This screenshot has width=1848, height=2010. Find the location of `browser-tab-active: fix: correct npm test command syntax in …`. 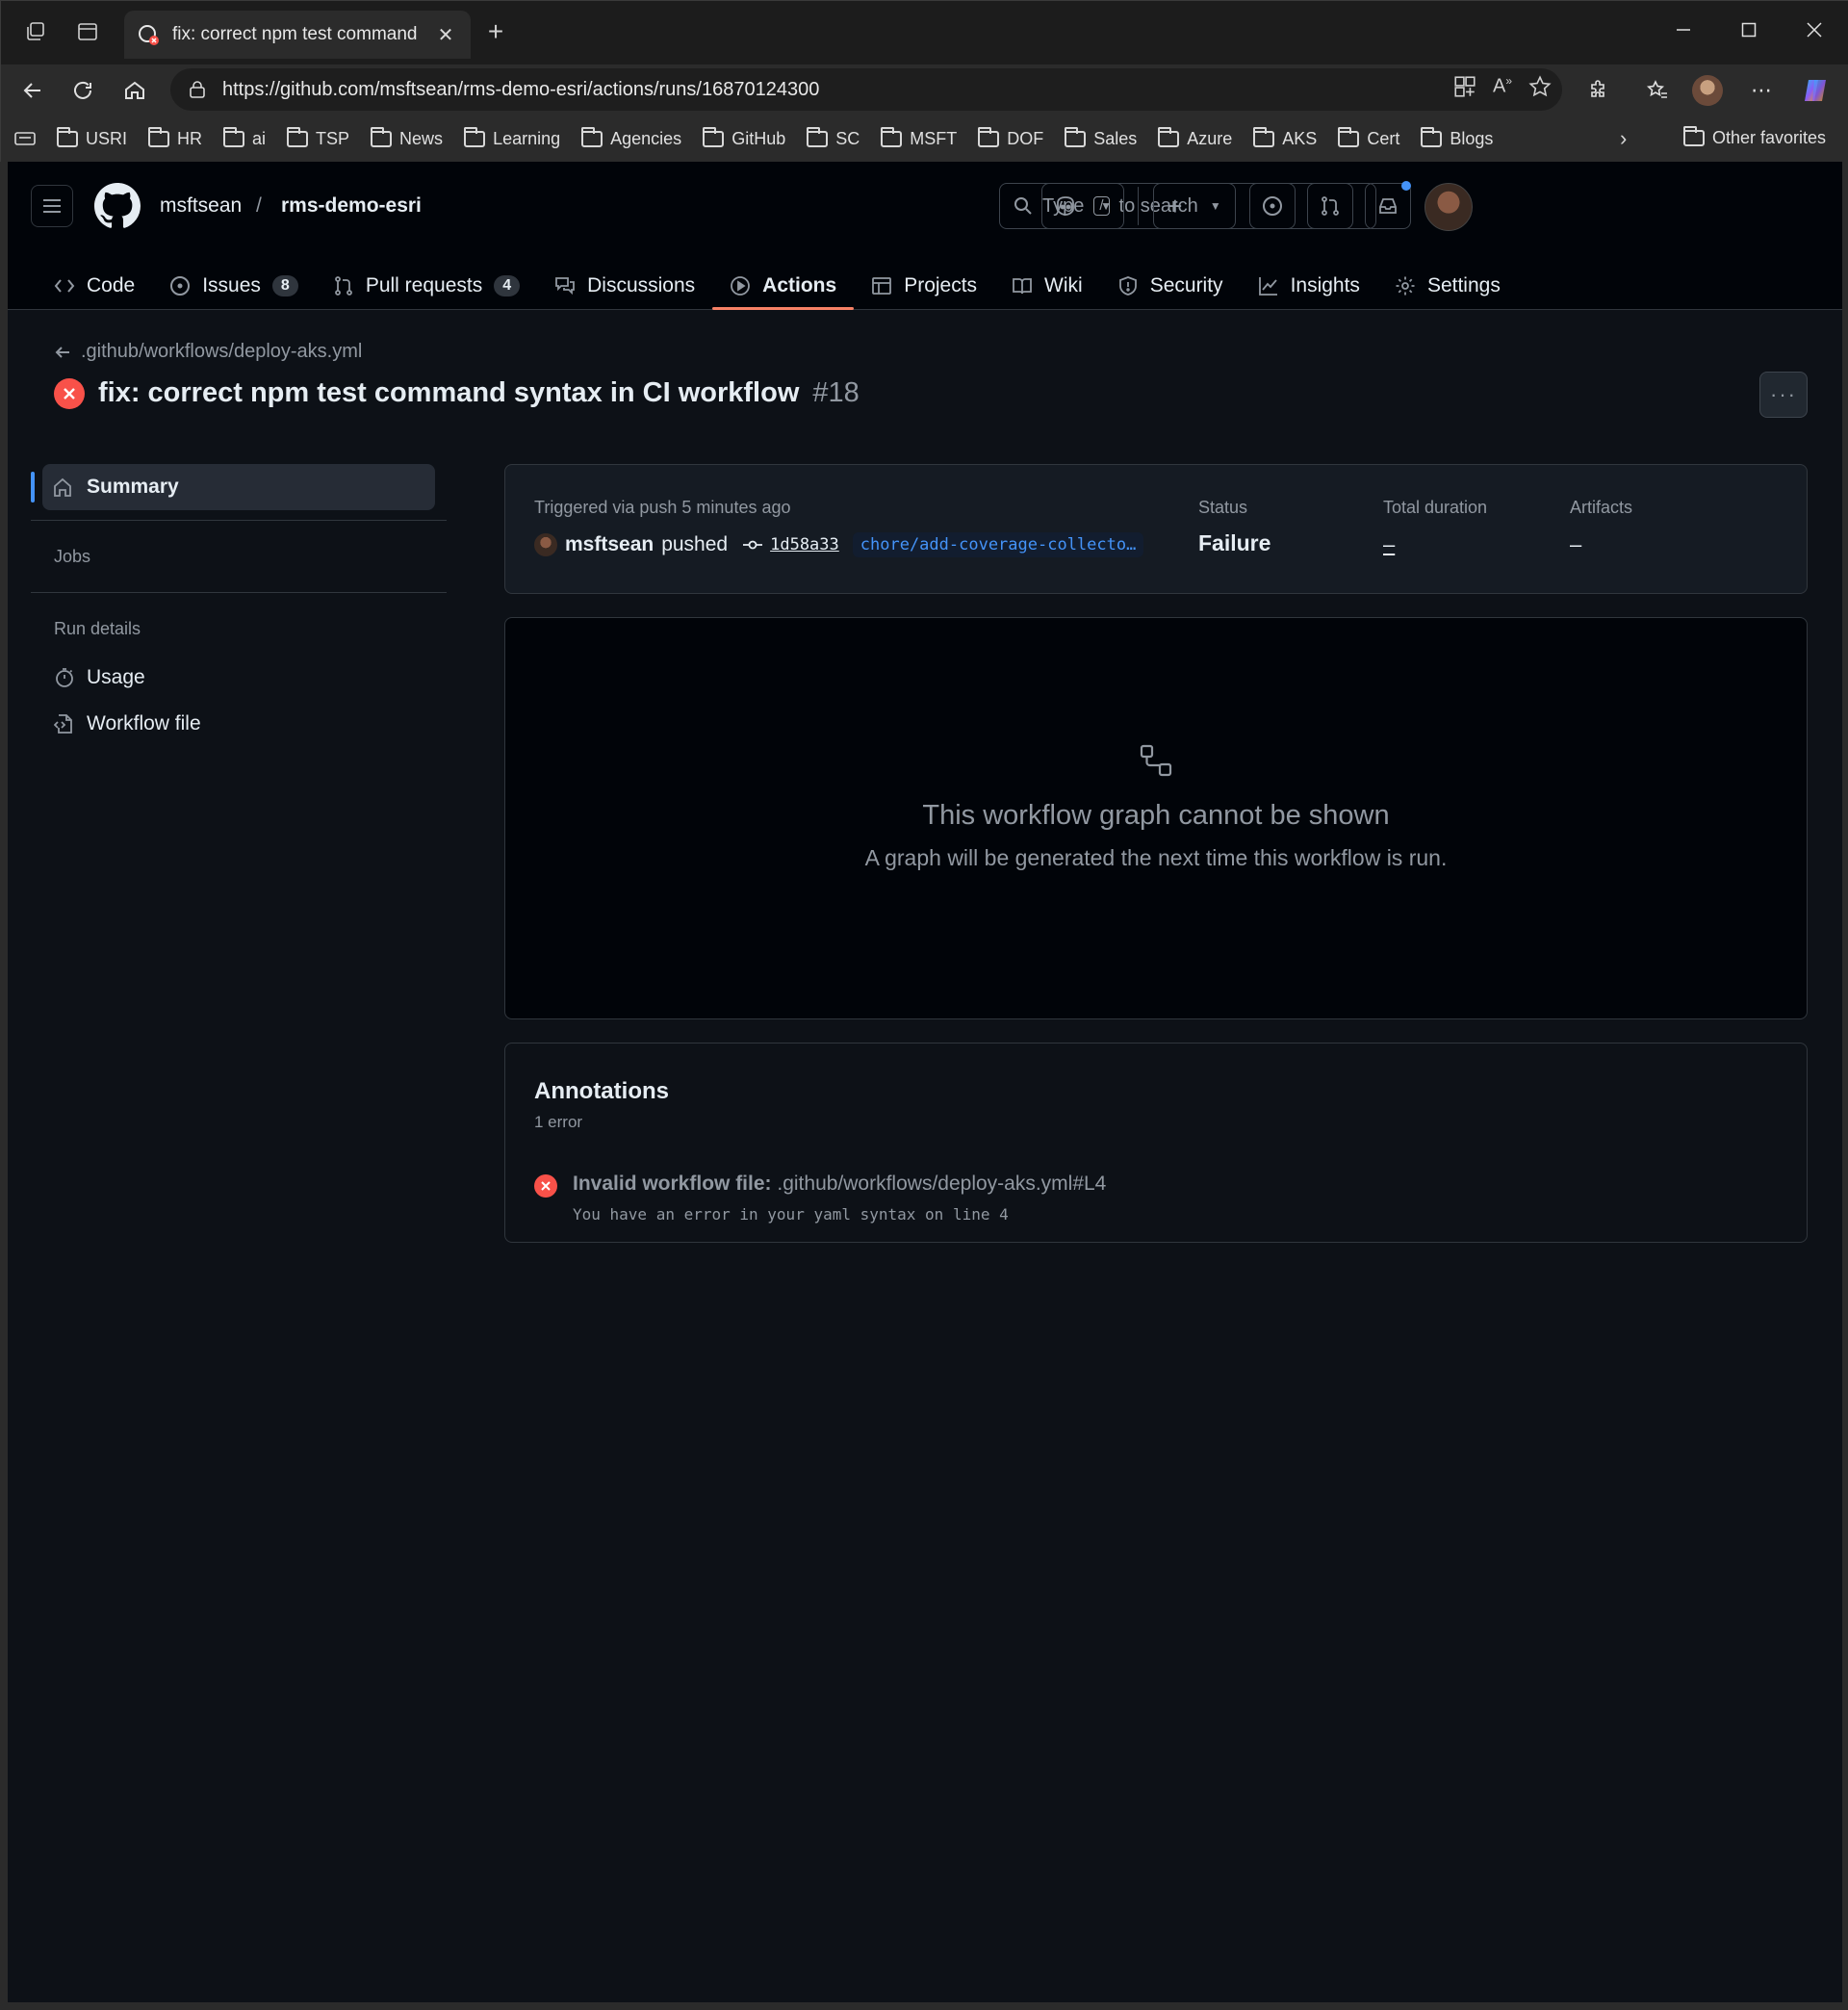

browser-tab-active: fix: correct npm test command syntax in … is located at coordinates (297, 35).